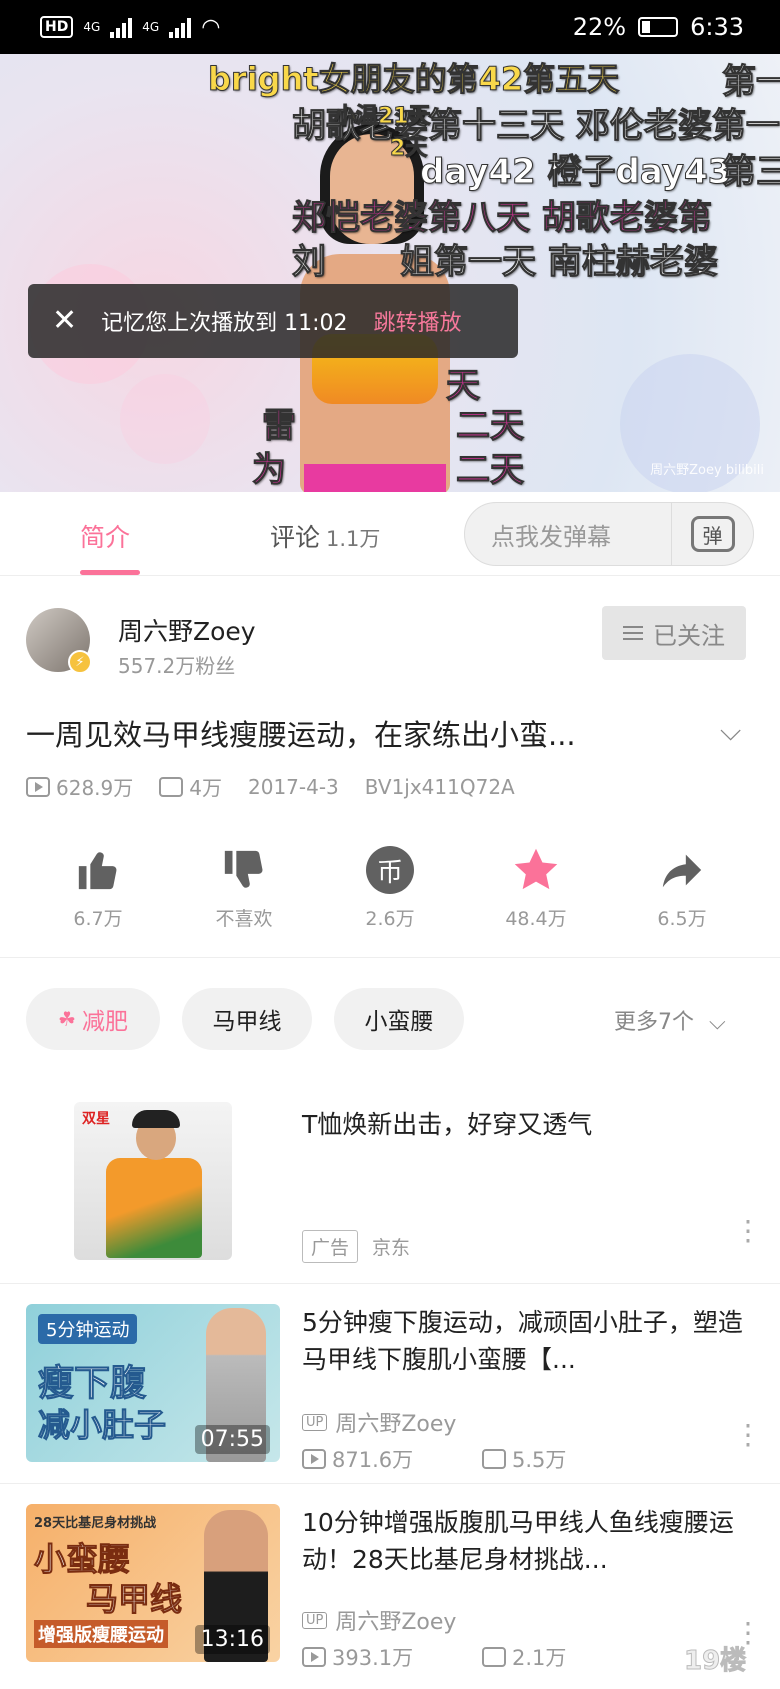 This screenshot has height=1689, width=780. I want to click on danmaku-comment: 第三, so click(751, 172).